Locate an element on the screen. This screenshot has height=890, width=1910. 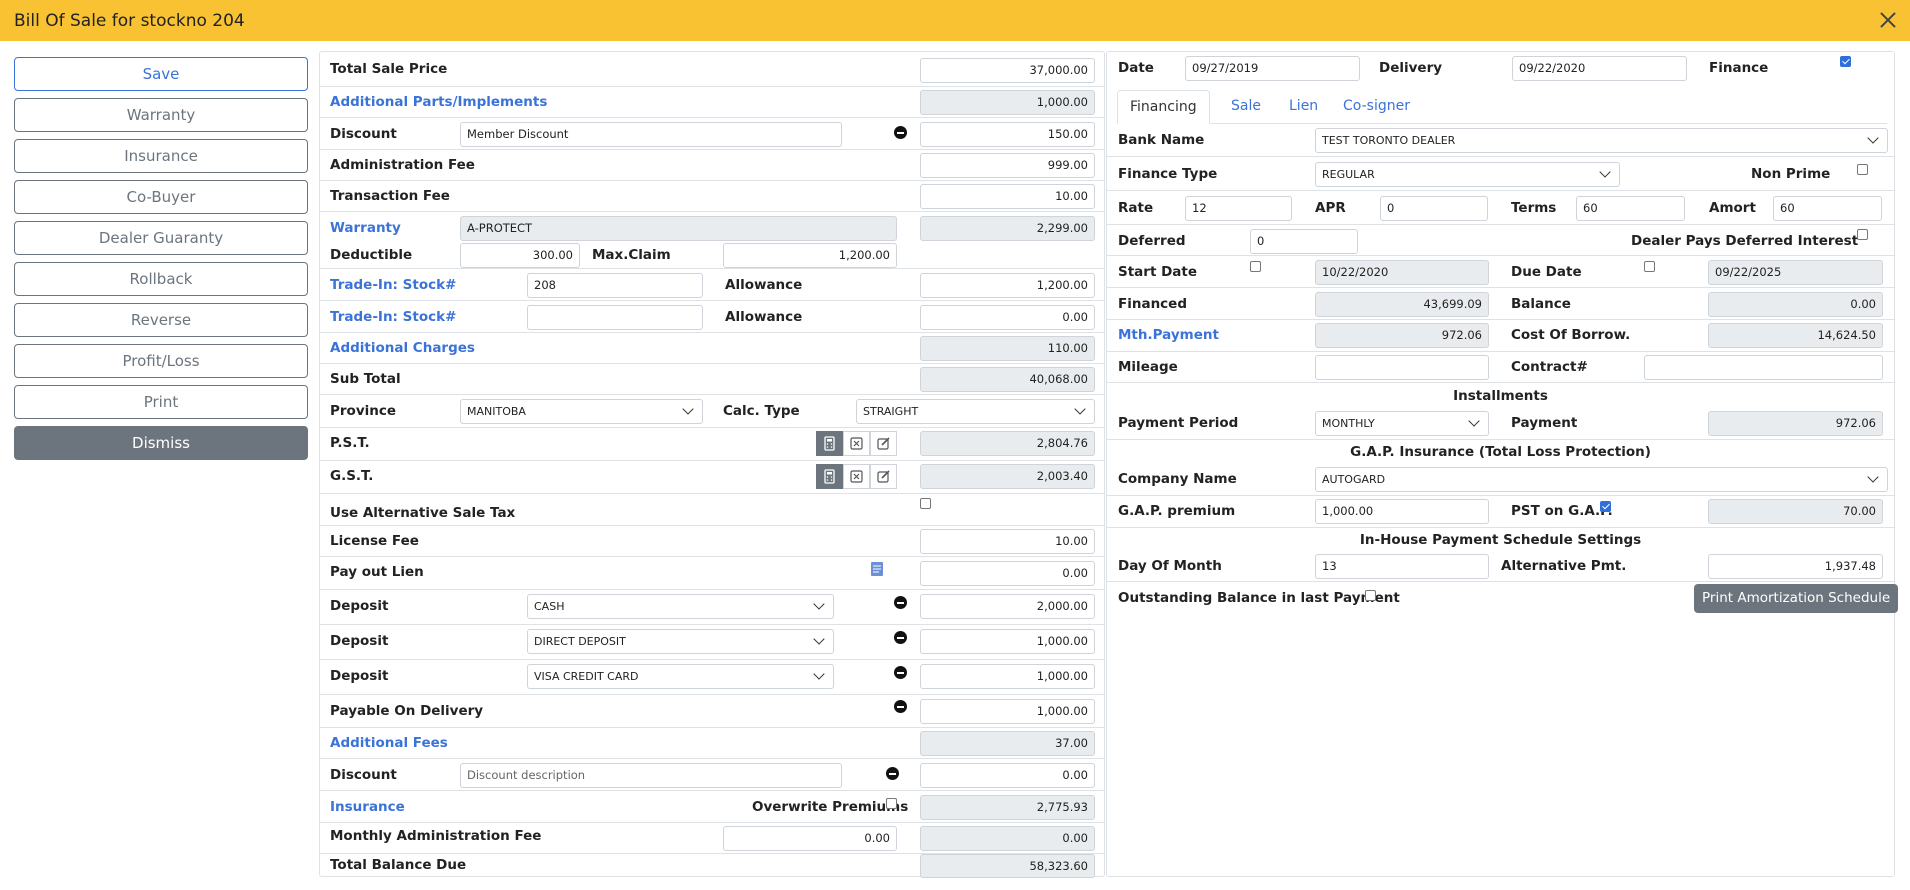
deductible-field: 300.00 is located at coordinates (520, 255).